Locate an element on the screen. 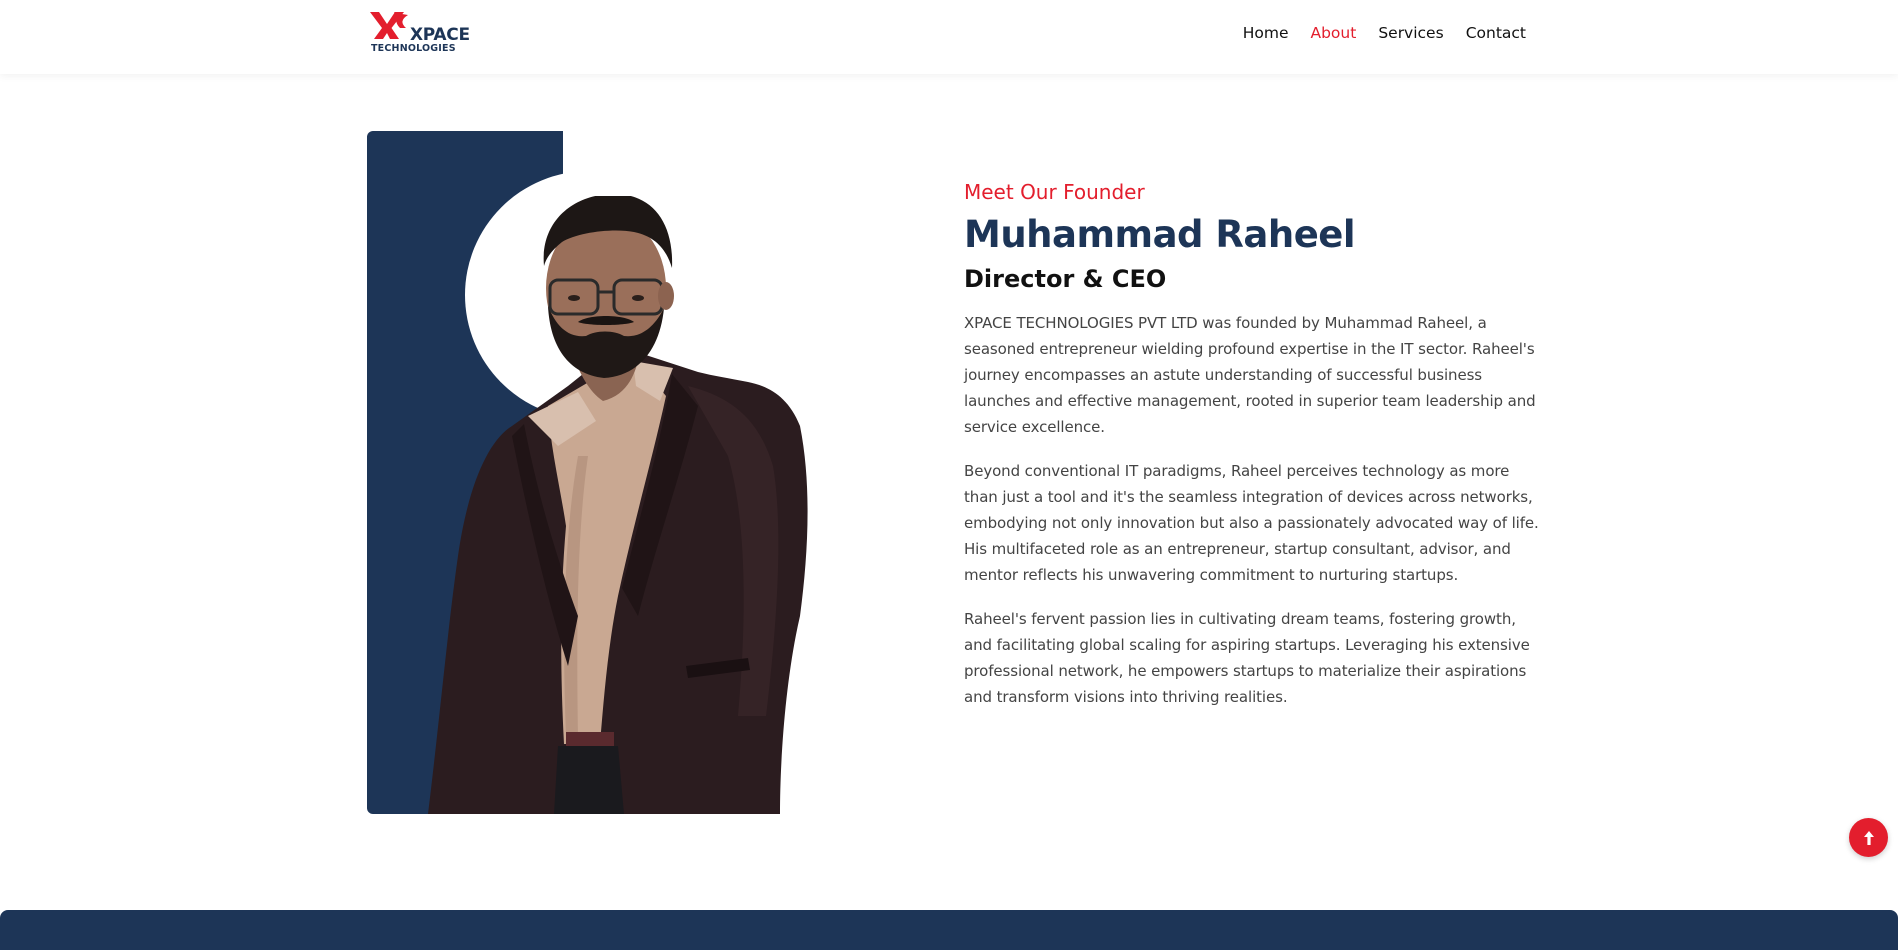  main-nav: Home About Services Contact is located at coordinates (1384, 33).